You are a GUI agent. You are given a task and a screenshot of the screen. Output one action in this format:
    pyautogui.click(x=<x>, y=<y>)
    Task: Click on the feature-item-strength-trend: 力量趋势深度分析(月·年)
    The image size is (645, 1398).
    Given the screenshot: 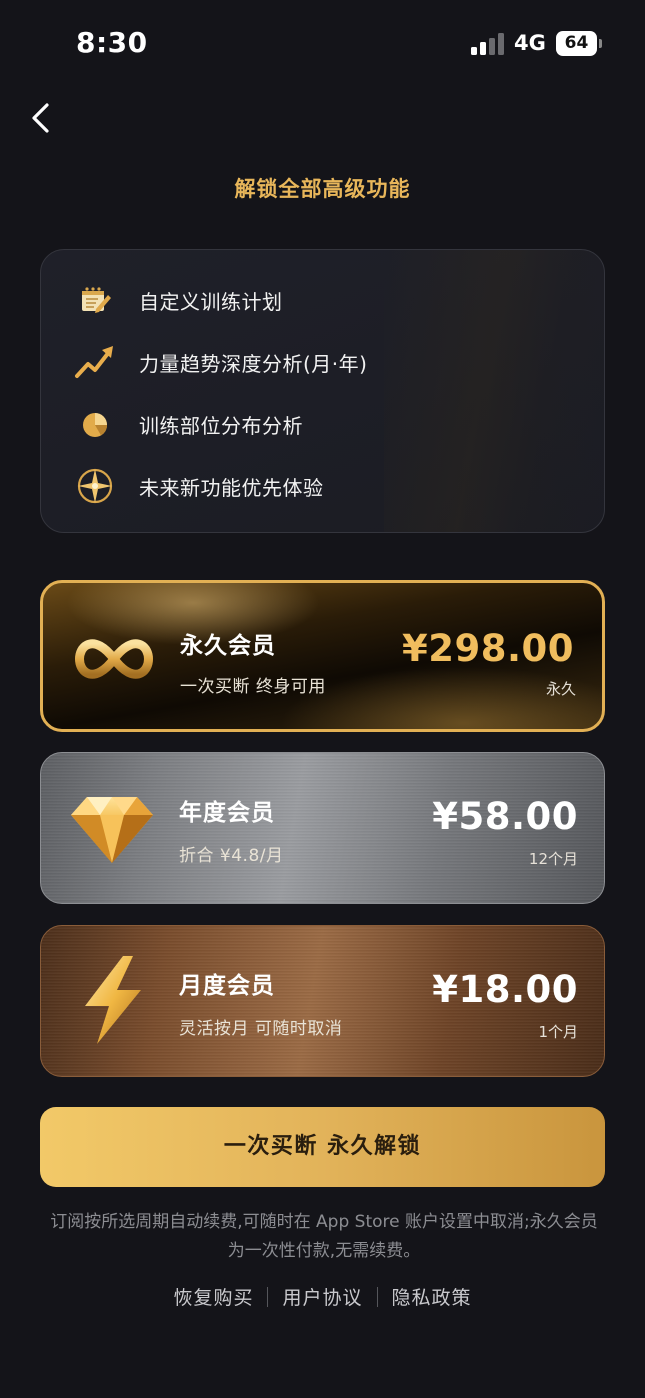 What is the action you would take?
    pyautogui.click(x=219, y=362)
    